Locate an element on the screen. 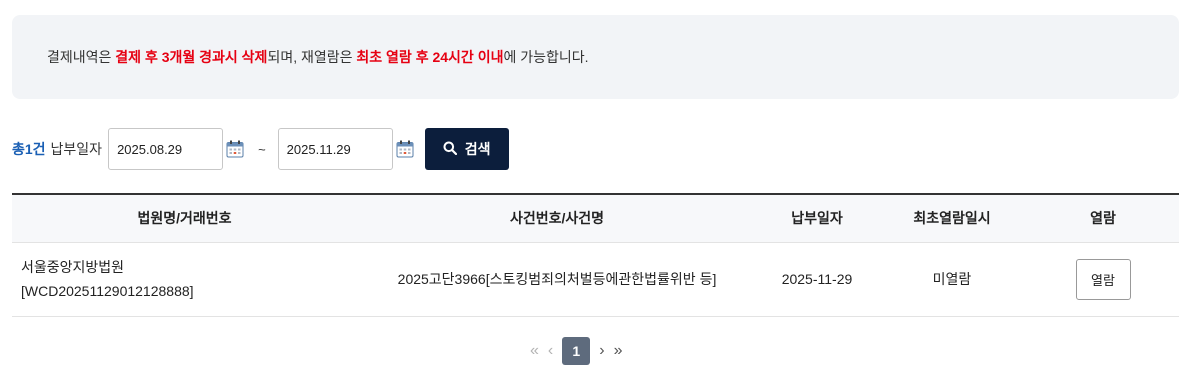  column-header-first-view: 최초열람일시 is located at coordinates (952, 218).